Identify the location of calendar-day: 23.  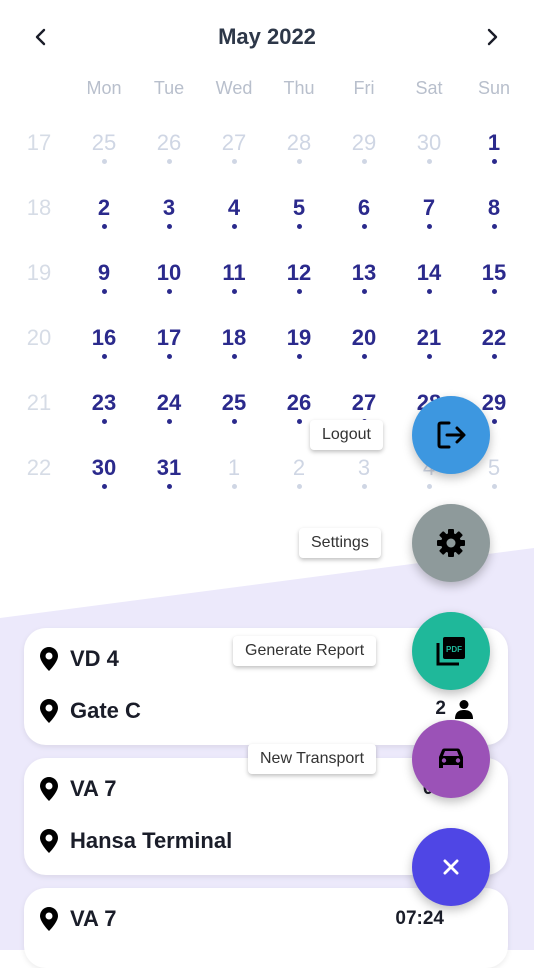
(104, 415).